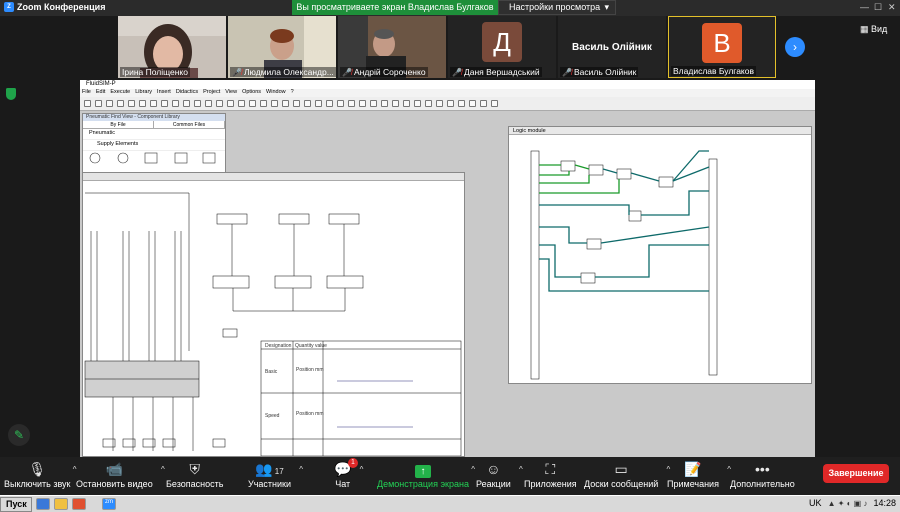 Image resolution: width=900 pixels, height=512 pixels. Describe the element at coordinates (873, 29) in the screenshot. I see `view-button: ▦ Вид` at that location.